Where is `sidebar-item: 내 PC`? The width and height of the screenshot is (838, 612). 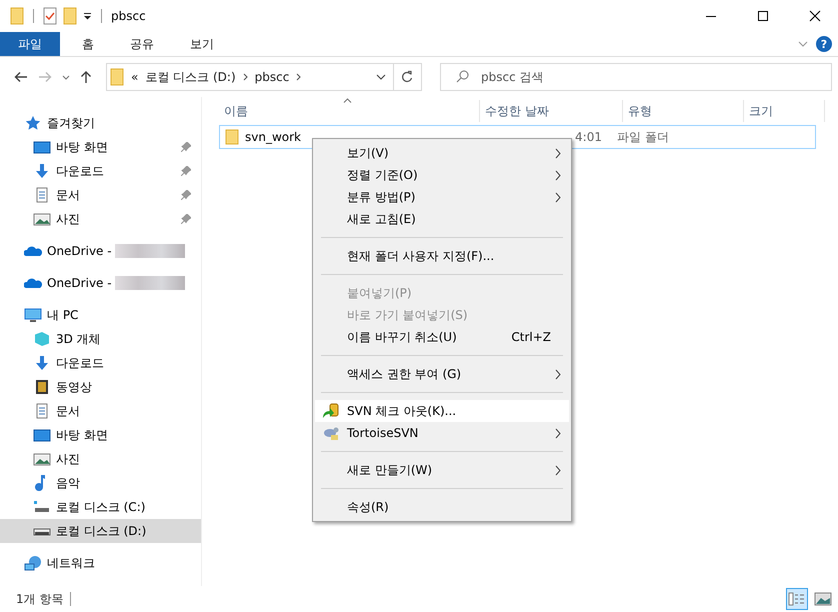 sidebar-item: 내 PC is located at coordinates (100, 315).